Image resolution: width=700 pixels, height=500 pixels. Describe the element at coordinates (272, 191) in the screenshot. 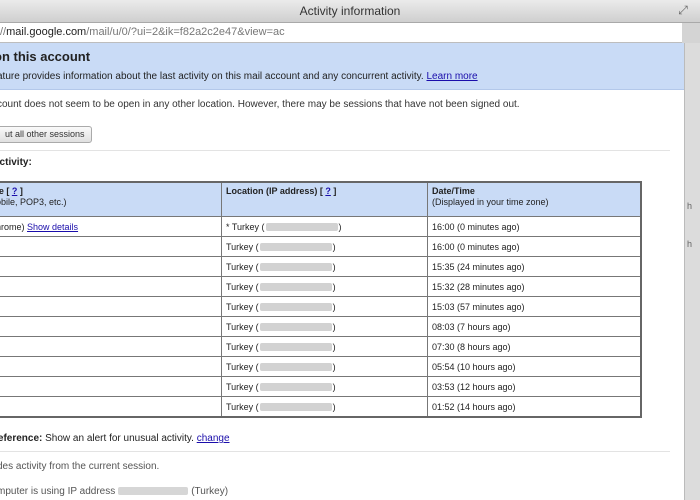

I see `location-header-label: Location (IP address)` at that location.